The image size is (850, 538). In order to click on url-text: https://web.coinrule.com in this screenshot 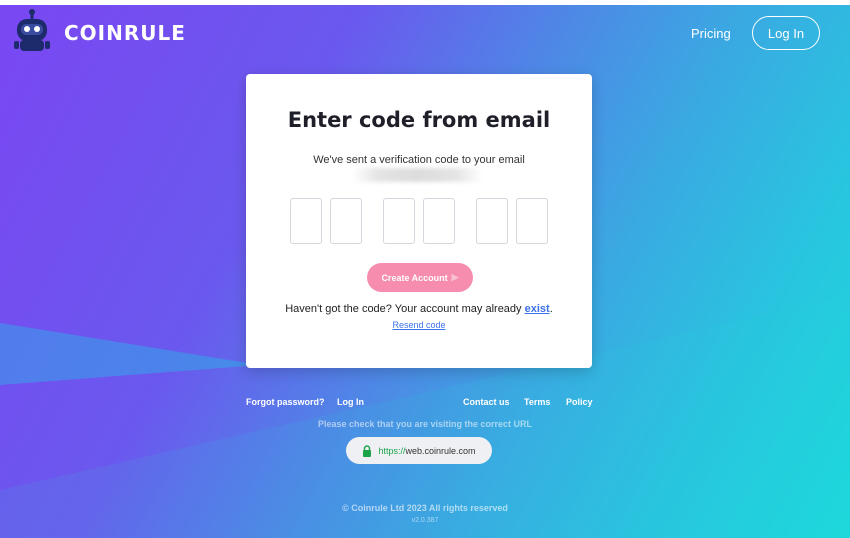, I will do `click(426, 451)`.